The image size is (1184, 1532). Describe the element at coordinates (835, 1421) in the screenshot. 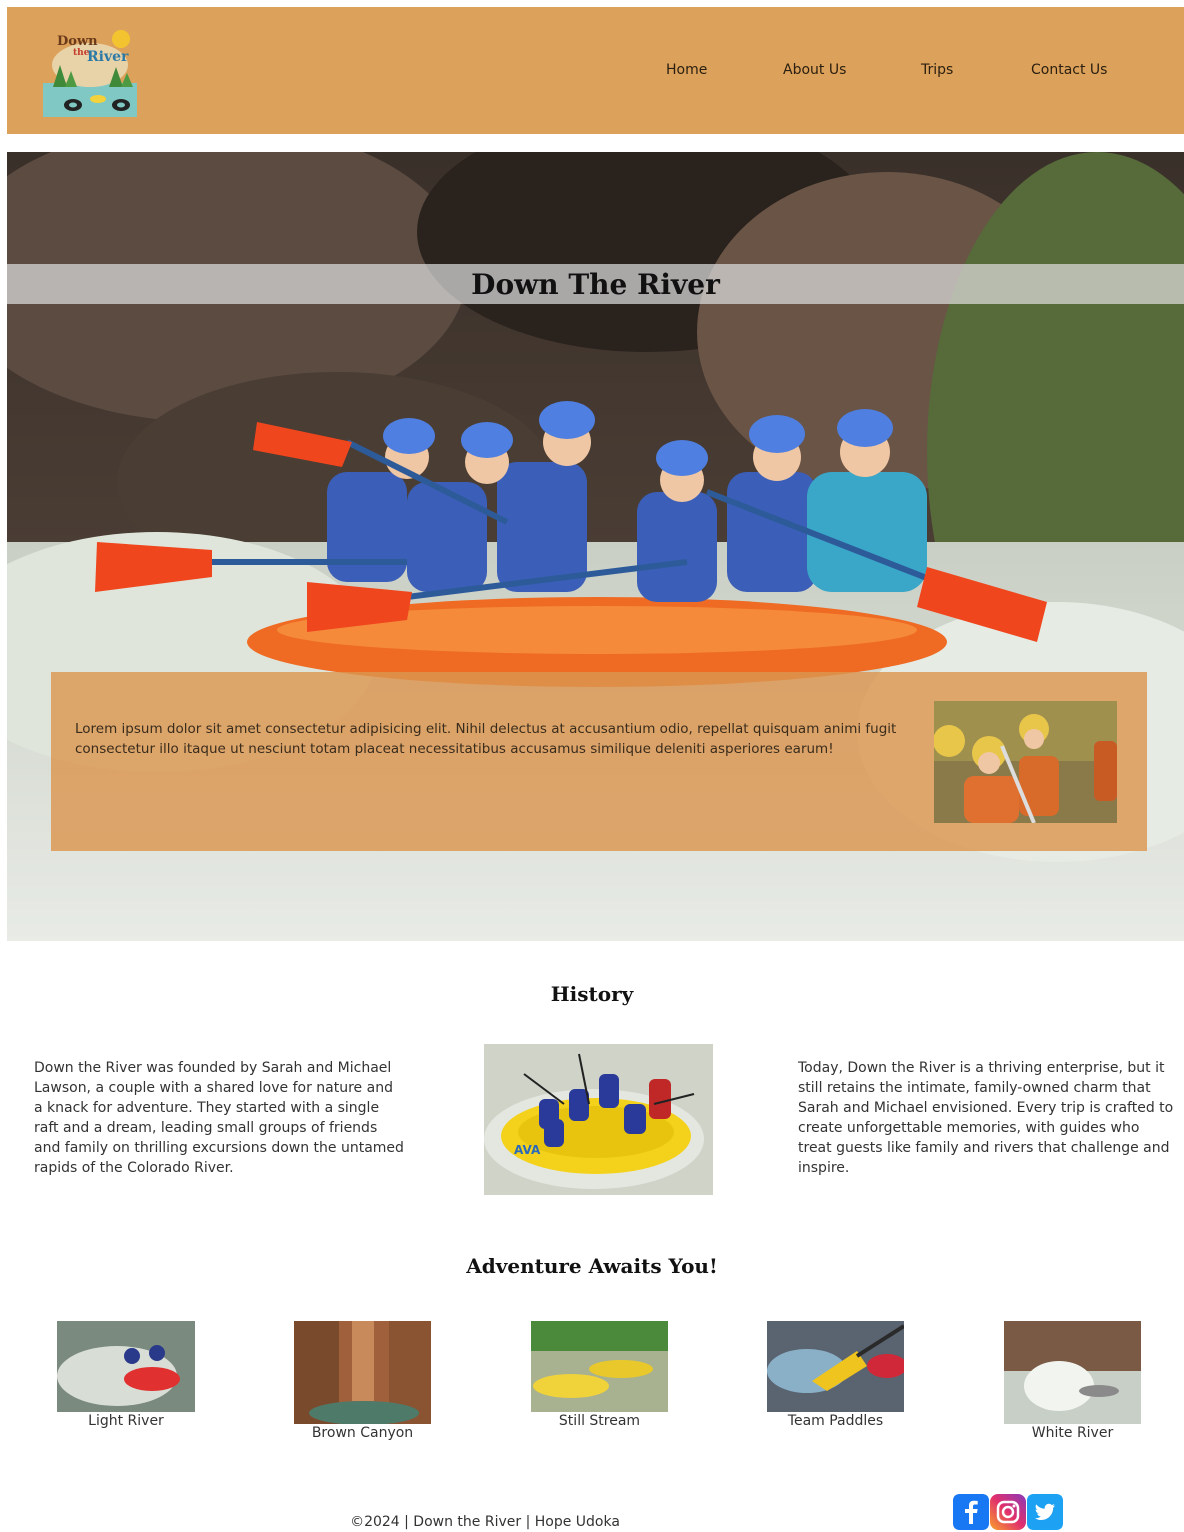

I see `adventure-label-team-paddles: Team Paddles` at that location.